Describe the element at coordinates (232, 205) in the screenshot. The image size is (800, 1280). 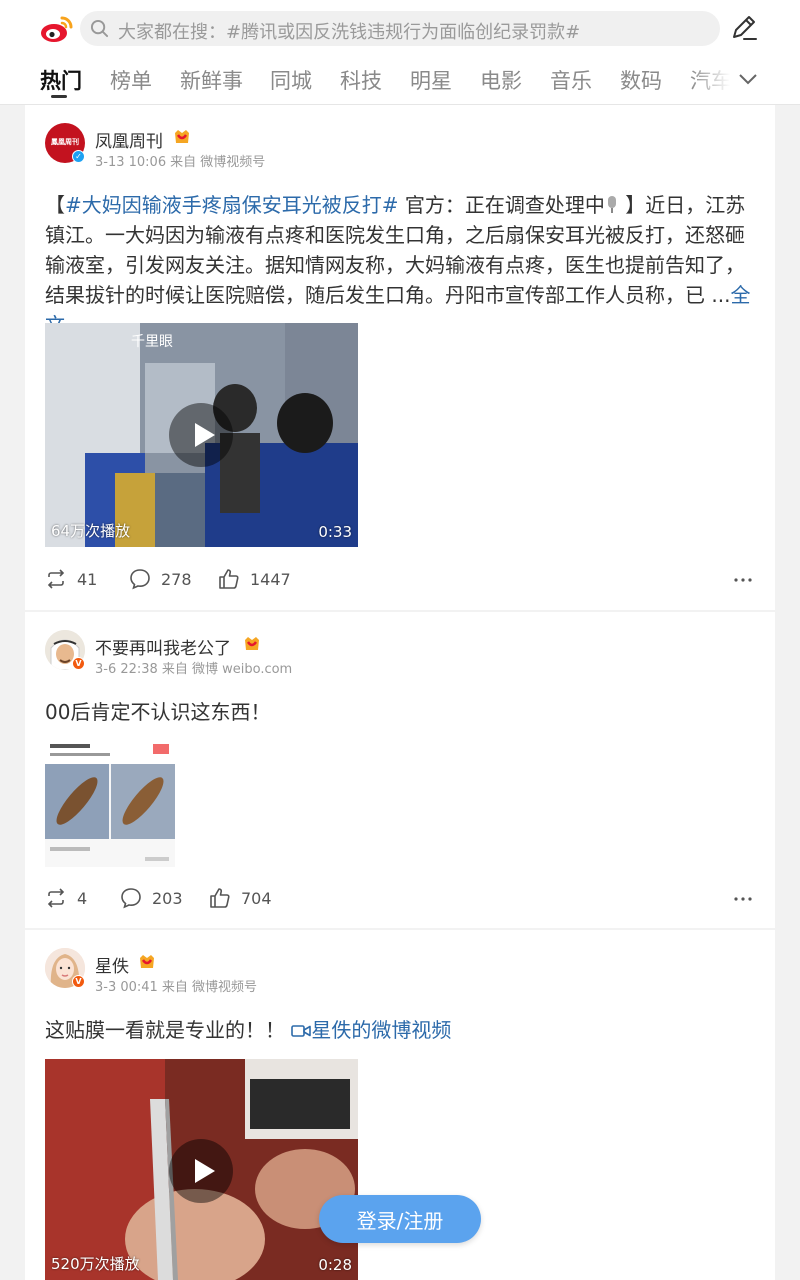
I see `hashtag-link: #大妈因输液手疼扇保安耳光被反打#` at that location.